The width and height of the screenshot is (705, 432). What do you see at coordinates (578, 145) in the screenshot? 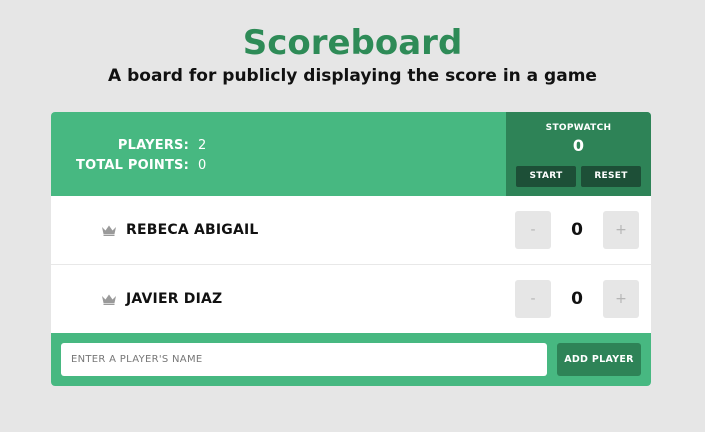
I see `stopwatch-time: 0` at bounding box center [578, 145].